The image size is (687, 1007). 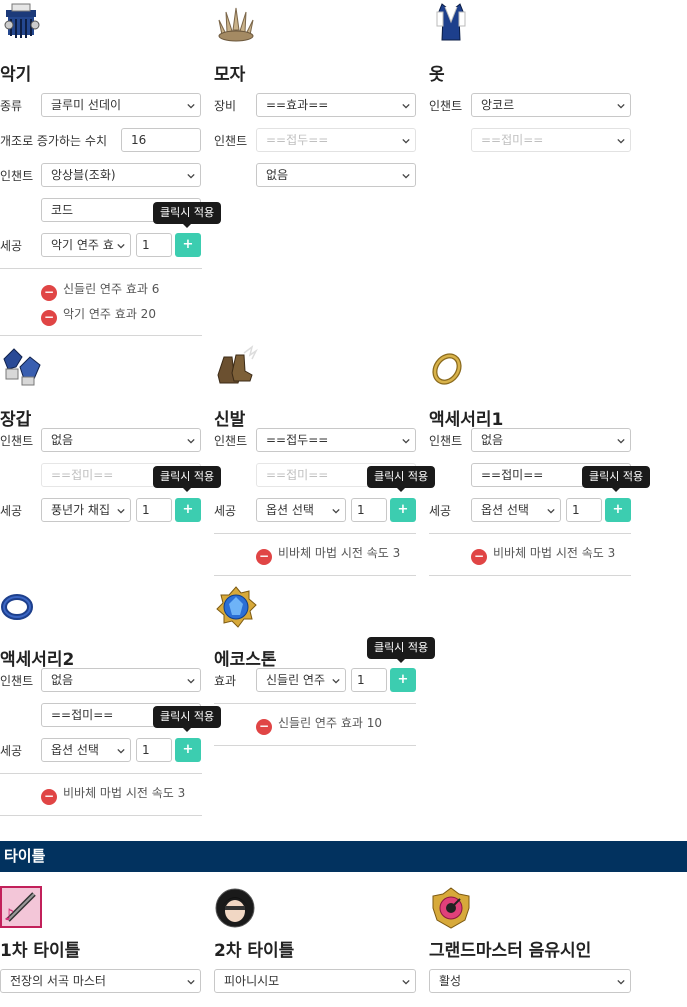 What do you see at coordinates (188, 245) in the screenshot?
I see `instrument-add-button: +` at bounding box center [188, 245].